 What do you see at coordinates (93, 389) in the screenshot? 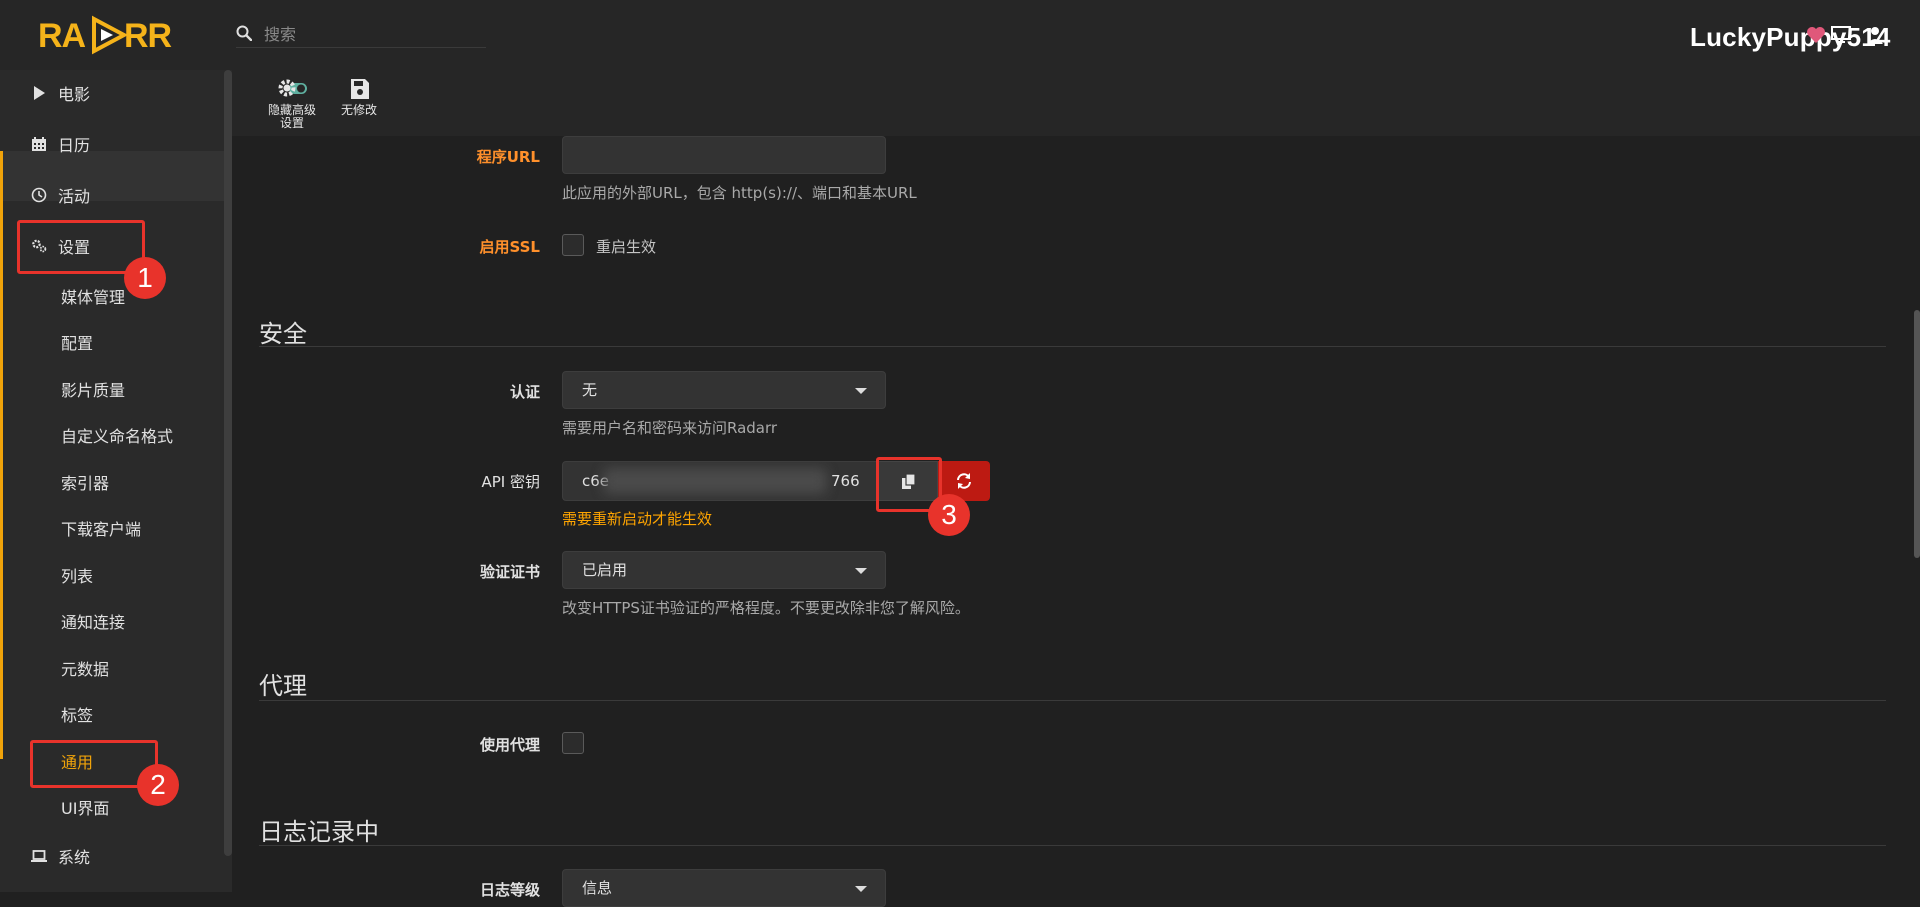
I see `sidebar-subitem-quality: 影片质量` at bounding box center [93, 389].